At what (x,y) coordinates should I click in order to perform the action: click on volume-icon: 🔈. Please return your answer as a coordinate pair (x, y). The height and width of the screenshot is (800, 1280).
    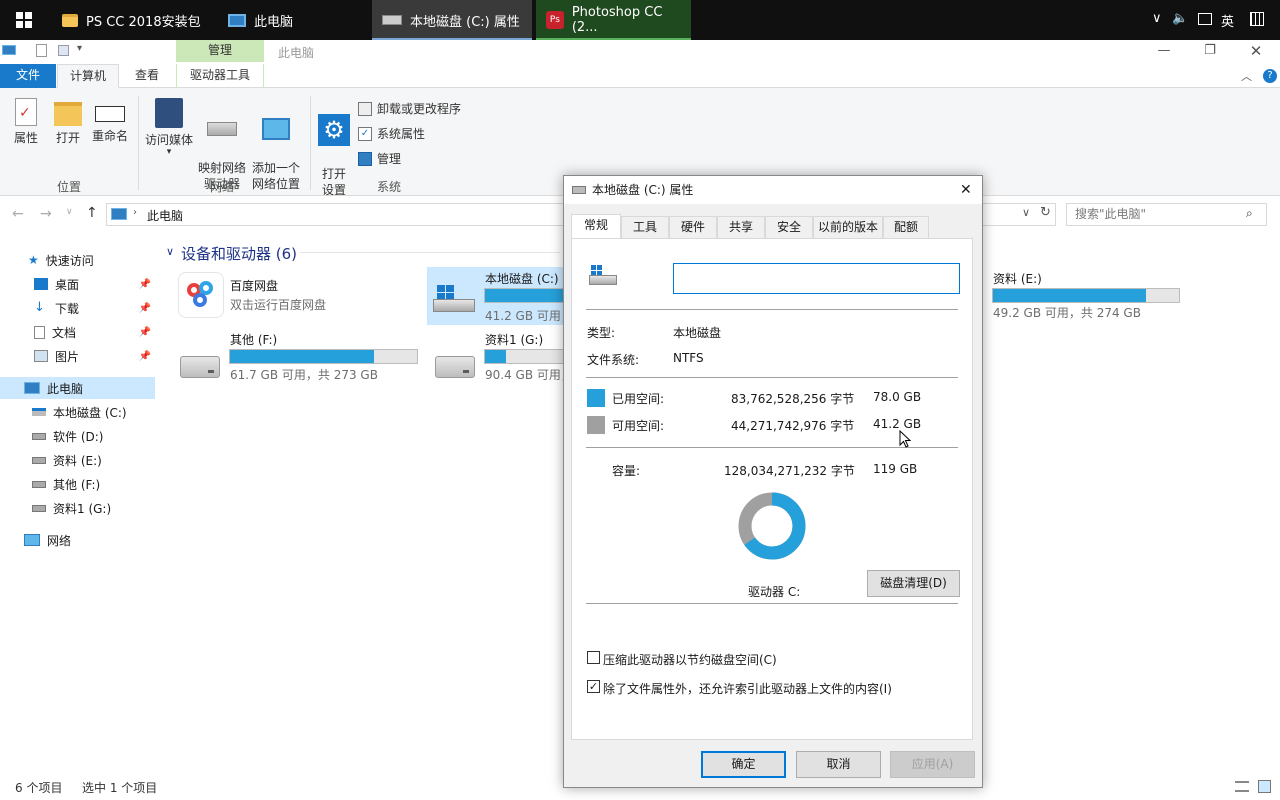
    Looking at the image, I should click on (1180, 18).